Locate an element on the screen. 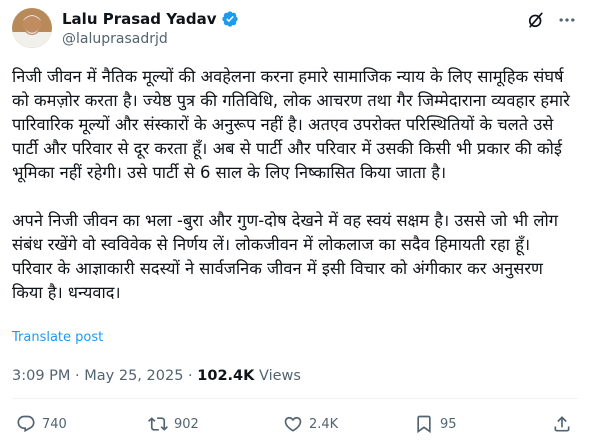 This screenshot has height=443, width=590. repost-count: 902 is located at coordinates (186, 424).